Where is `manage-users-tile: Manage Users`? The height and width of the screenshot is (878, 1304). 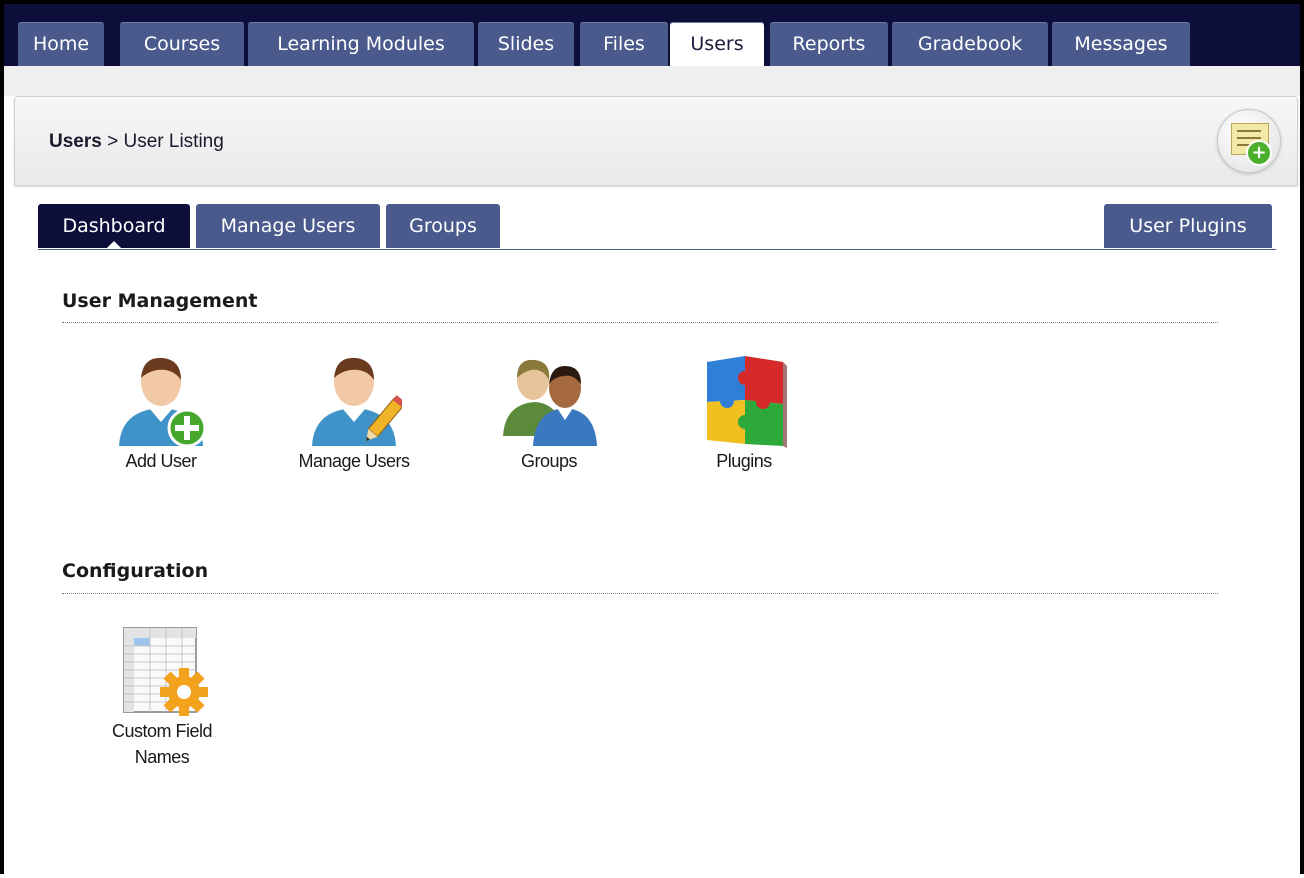 manage-users-tile: Manage Users is located at coordinates (354, 413).